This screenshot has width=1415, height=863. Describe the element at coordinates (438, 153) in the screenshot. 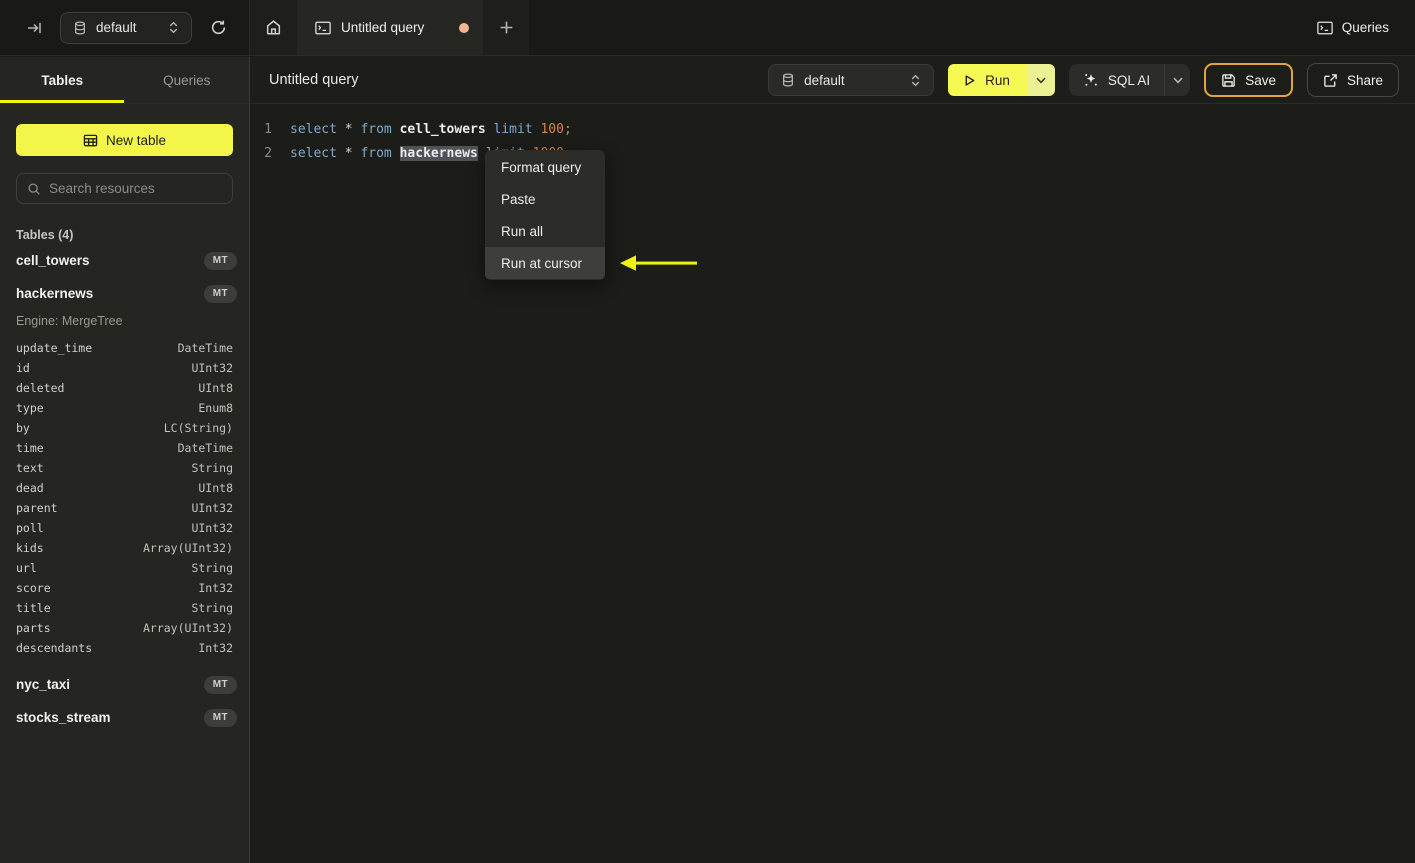

I see `code-token: hackernews` at that location.